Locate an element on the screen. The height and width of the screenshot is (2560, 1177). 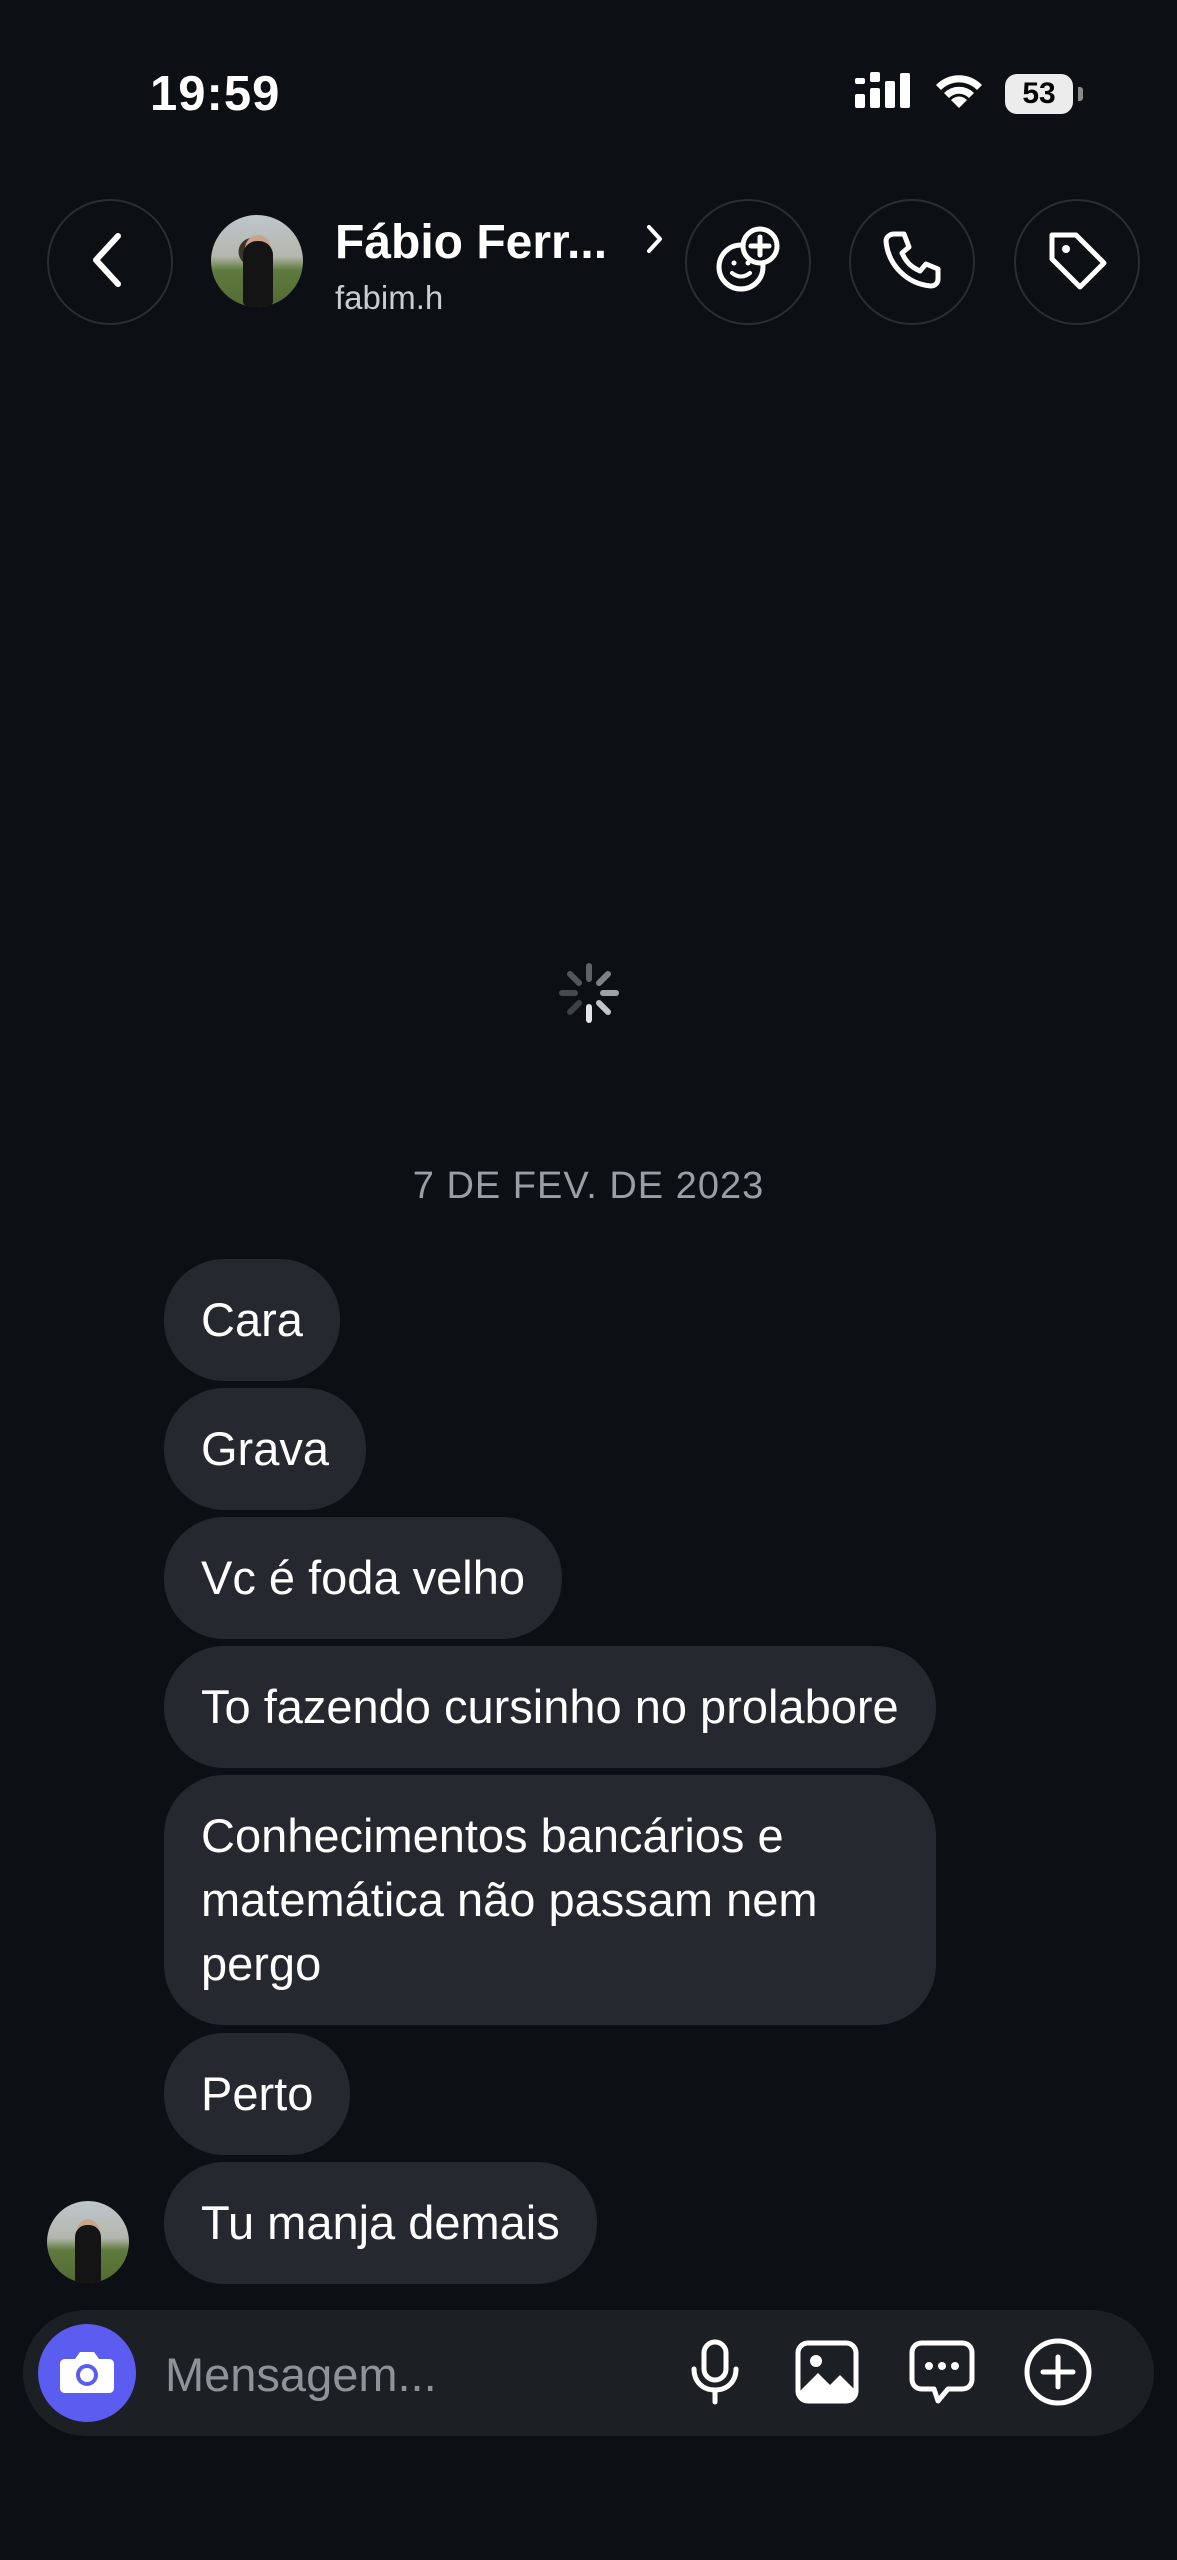
tag-icon is located at coordinates (1077, 262).